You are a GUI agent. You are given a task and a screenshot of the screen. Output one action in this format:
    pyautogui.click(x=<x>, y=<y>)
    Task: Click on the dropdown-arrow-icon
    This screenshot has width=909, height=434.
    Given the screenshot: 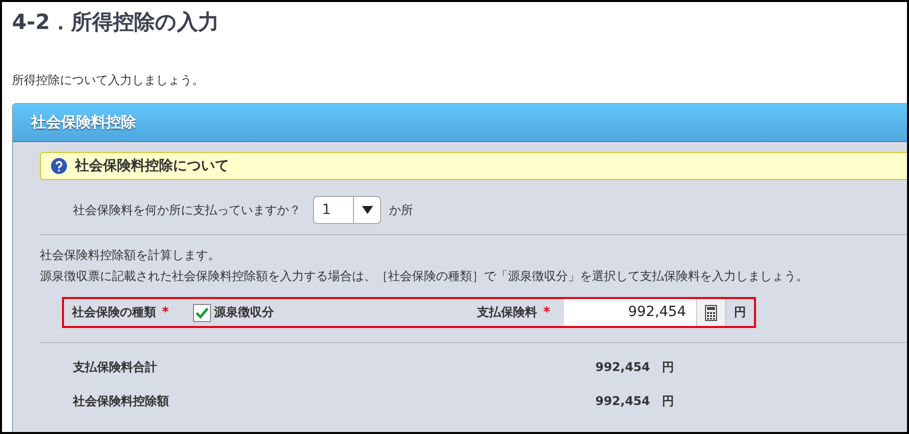 What is the action you would take?
    pyautogui.click(x=367, y=210)
    